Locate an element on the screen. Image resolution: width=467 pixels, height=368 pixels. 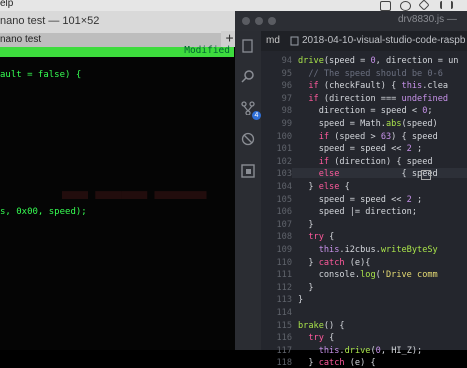
code-line: speed = Math.abs(speed) is located at coordinates (368, 124).